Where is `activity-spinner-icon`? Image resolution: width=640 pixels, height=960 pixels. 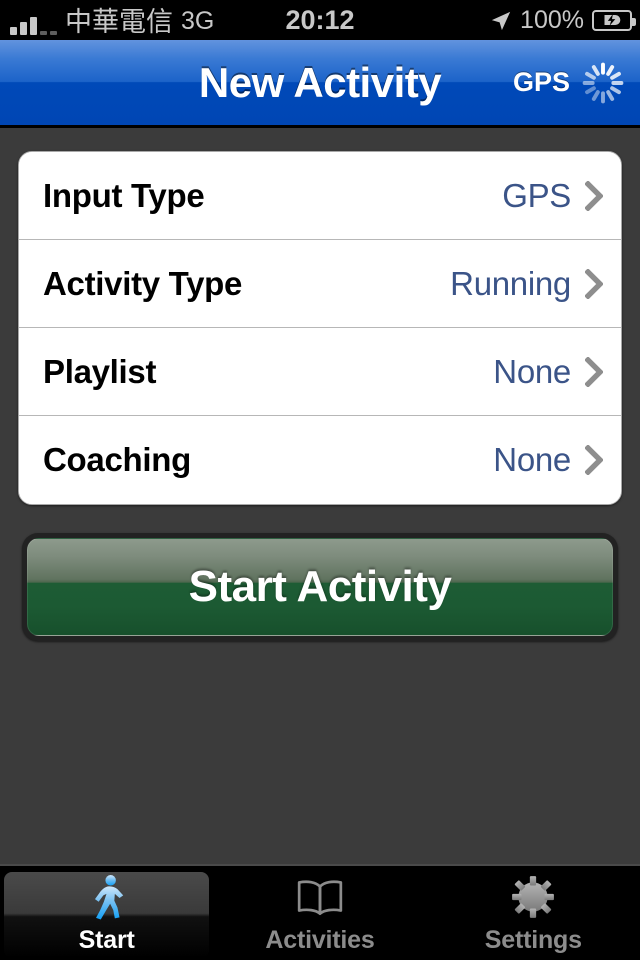 activity-spinner-icon is located at coordinates (603, 82).